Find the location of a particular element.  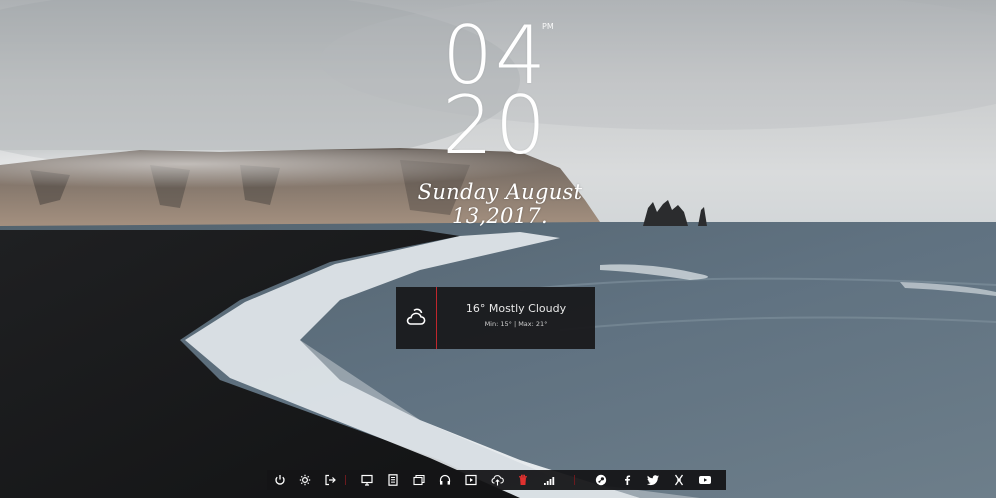

clock-minute: 20 is located at coordinates (495, 125).